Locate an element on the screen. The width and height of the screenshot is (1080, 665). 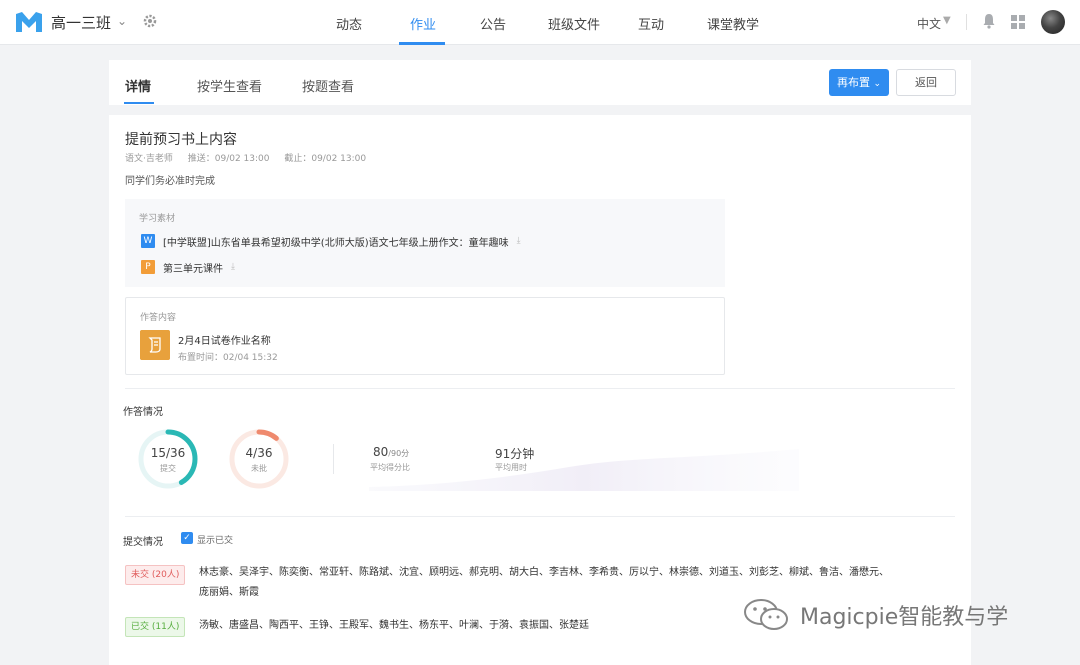
deadline-time: 截止：09/02 13:00 is located at coordinates (325, 159).